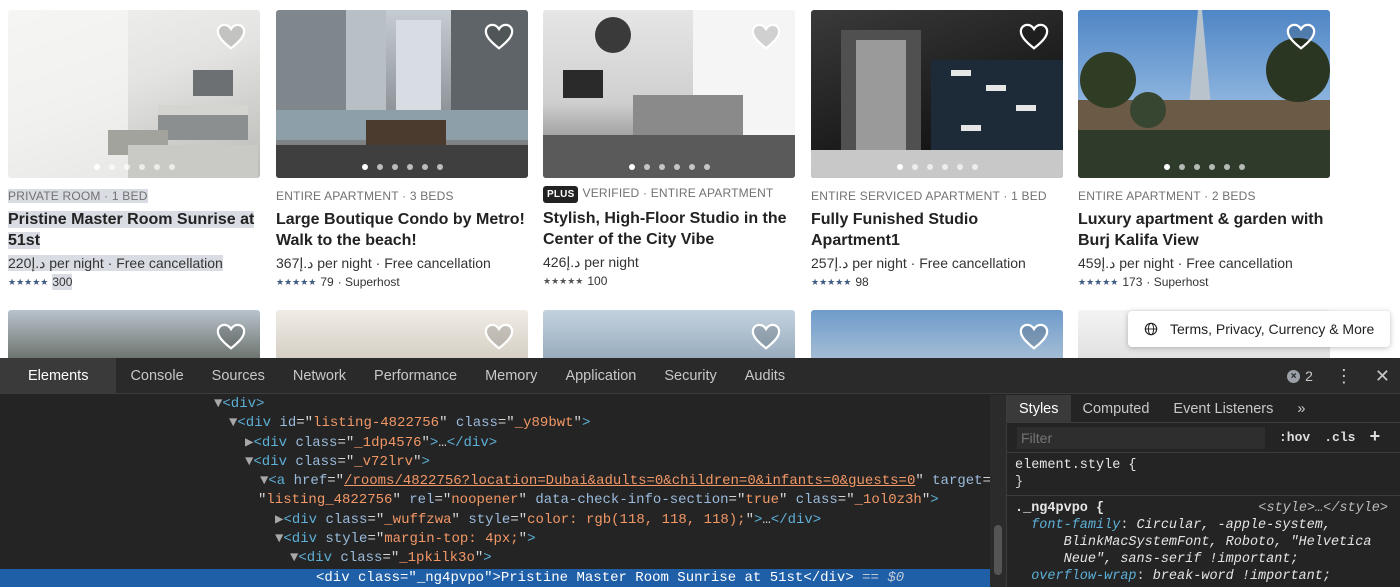  I want to click on footer-links-label: Terms, Privacy, Currency & More, so click(1272, 329).